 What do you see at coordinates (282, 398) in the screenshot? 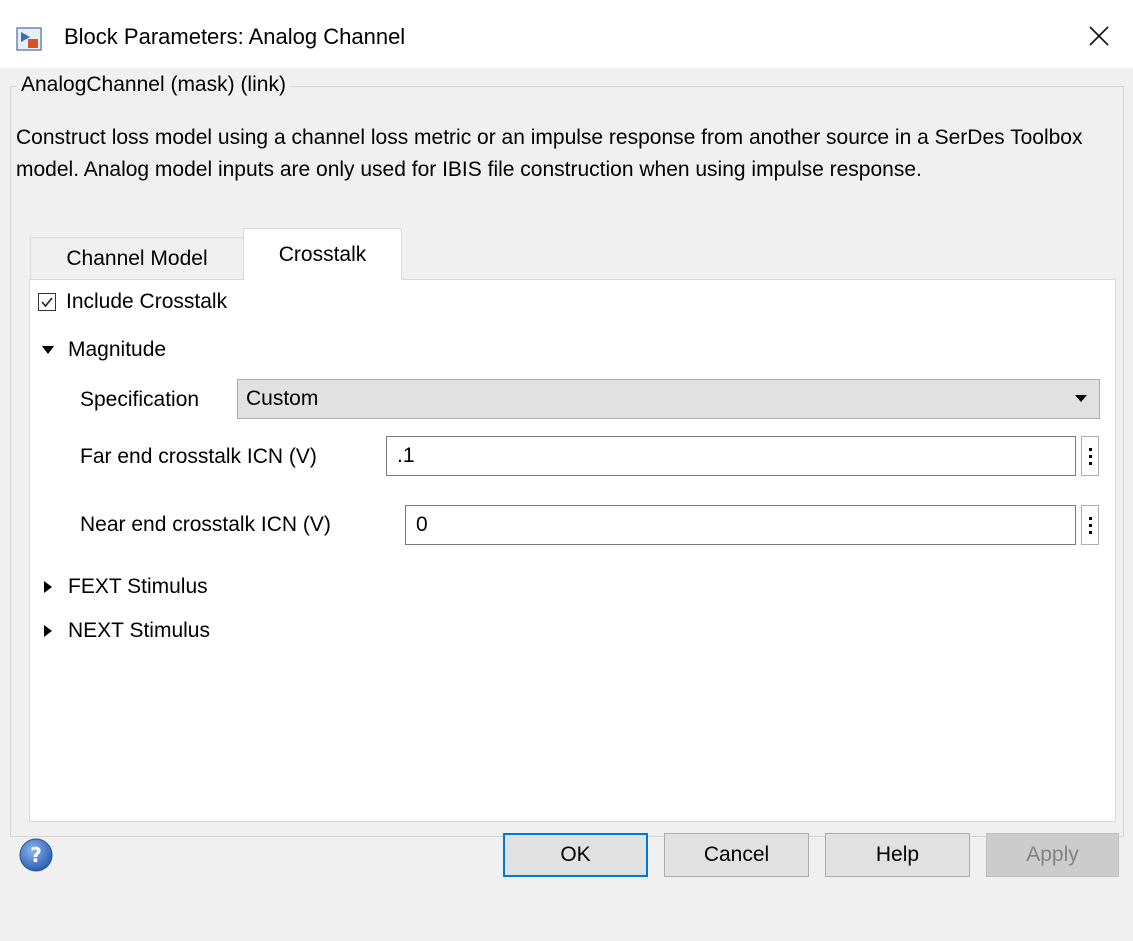
I see `specification-value: Custom` at bounding box center [282, 398].